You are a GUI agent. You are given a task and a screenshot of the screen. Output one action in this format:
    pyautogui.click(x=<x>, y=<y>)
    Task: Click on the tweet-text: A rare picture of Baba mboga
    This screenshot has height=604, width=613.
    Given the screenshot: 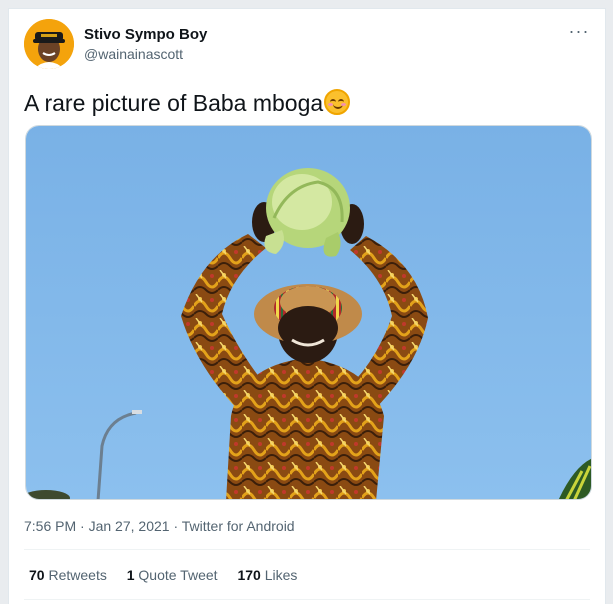 What is the action you would take?
    pyautogui.click(x=187, y=103)
    